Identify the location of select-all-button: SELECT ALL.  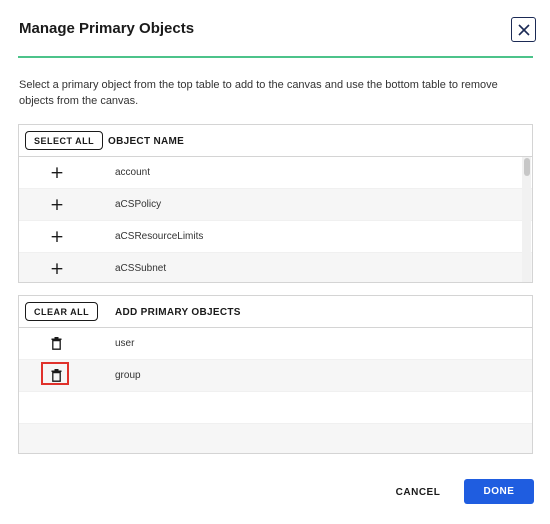
(64, 140).